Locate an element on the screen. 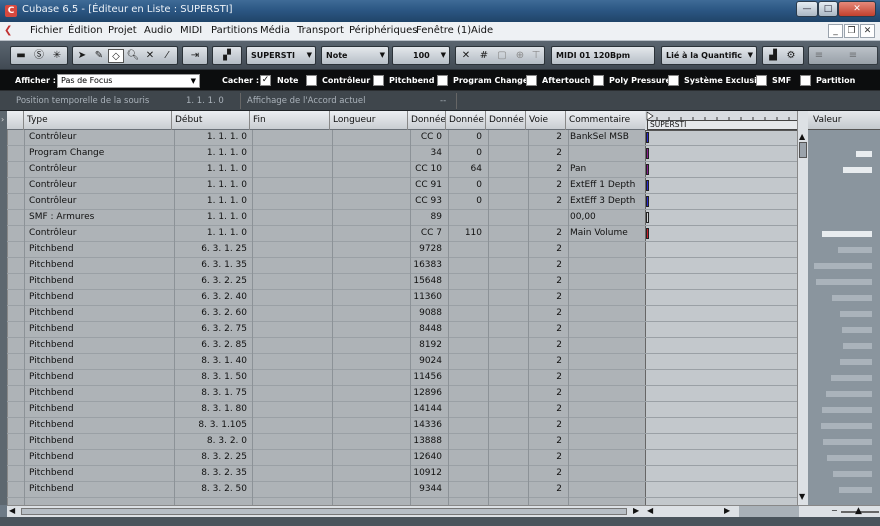 The image size is (880, 526). column-data3: Donnée is located at coordinates (506, 120).